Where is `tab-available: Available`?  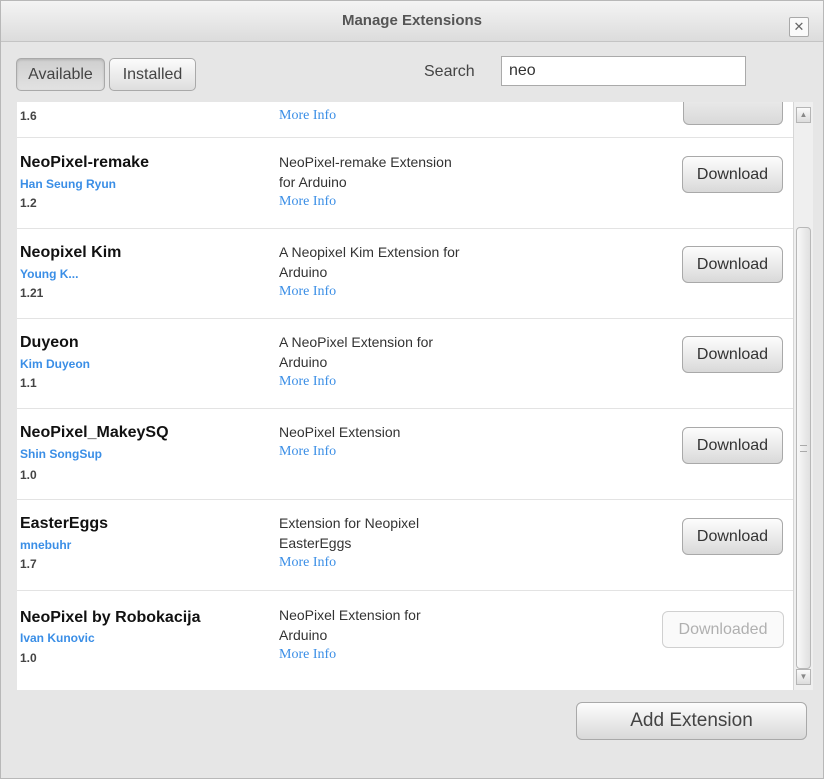
tab-available: Available is located at coordinates (60, 74).